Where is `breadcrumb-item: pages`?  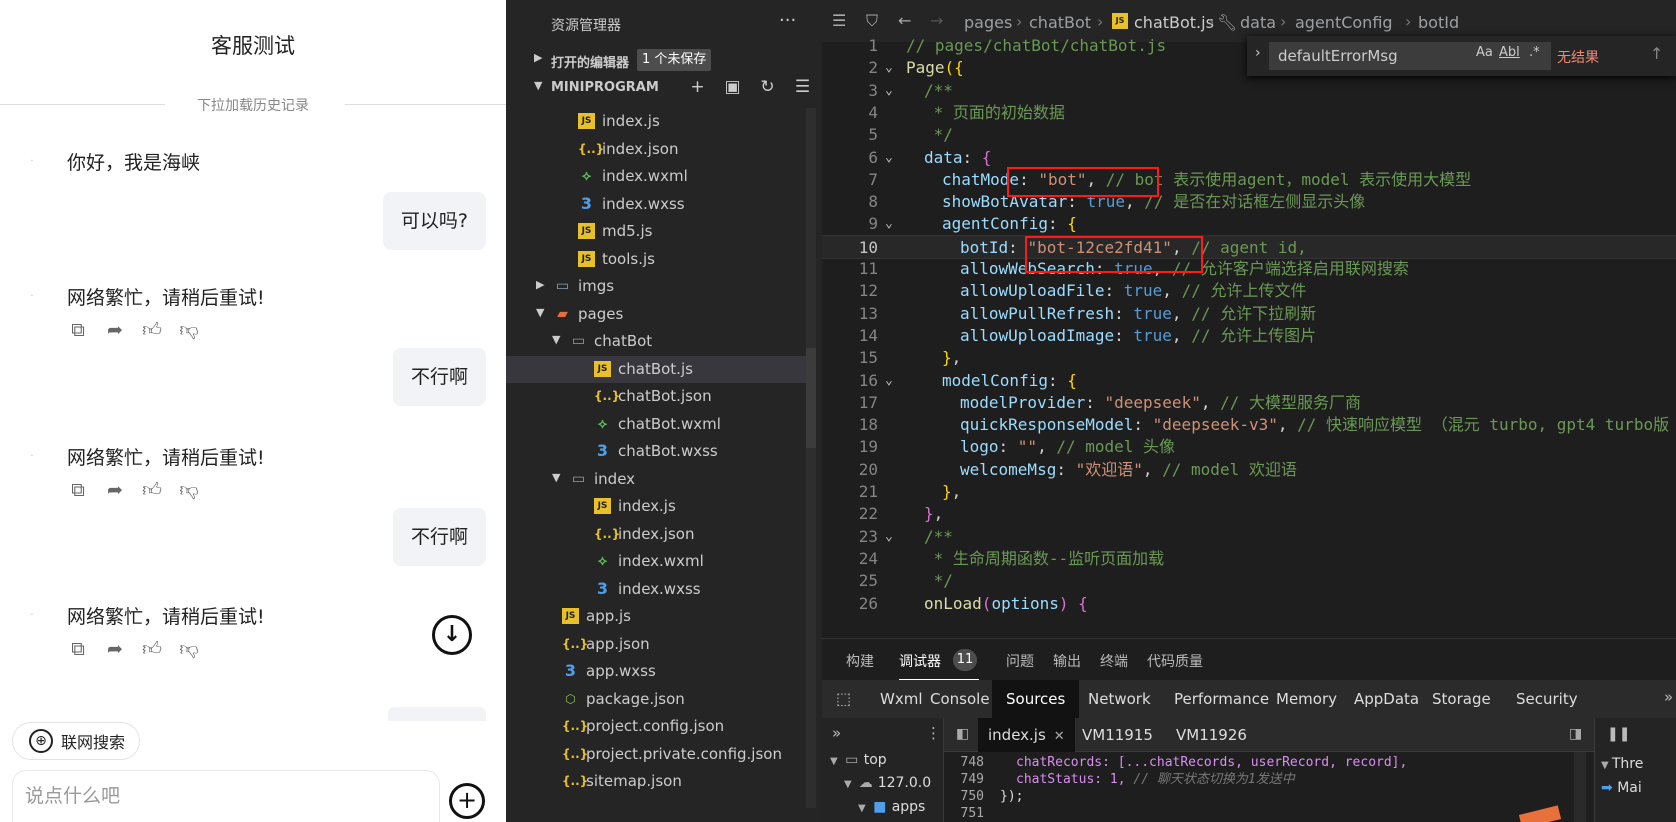
breadcrumb-item: pages is located at coordinates (988, 22).